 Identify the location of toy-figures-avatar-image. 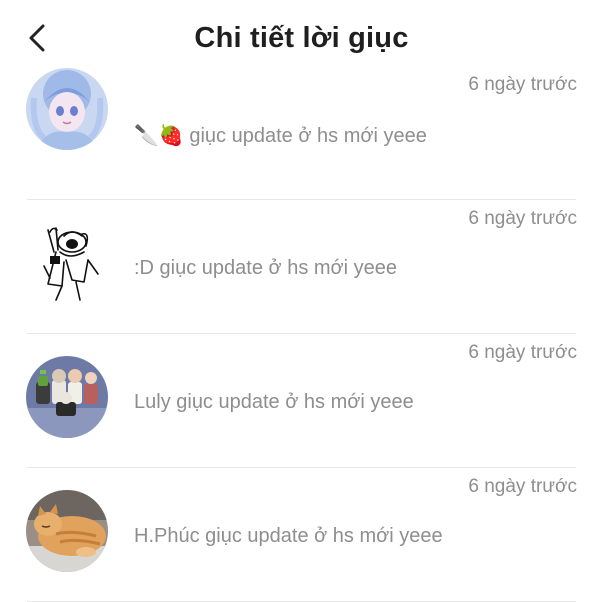
(67, 397).